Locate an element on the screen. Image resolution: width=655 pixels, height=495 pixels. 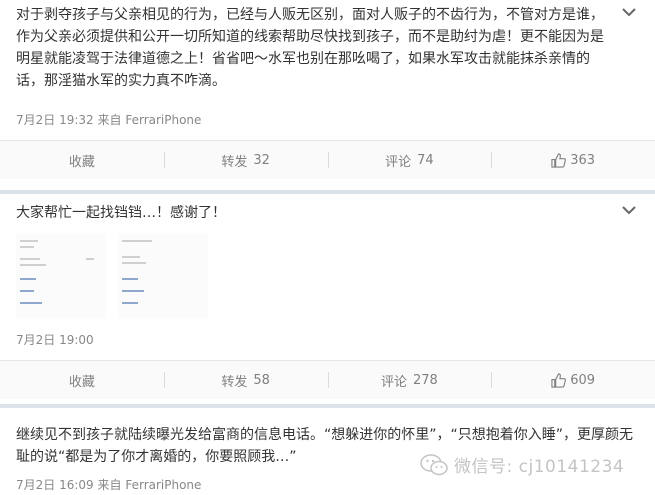
post-meta: 7月2日 19:32 来自 FerrariPhone is located at coordinates (108, 119).